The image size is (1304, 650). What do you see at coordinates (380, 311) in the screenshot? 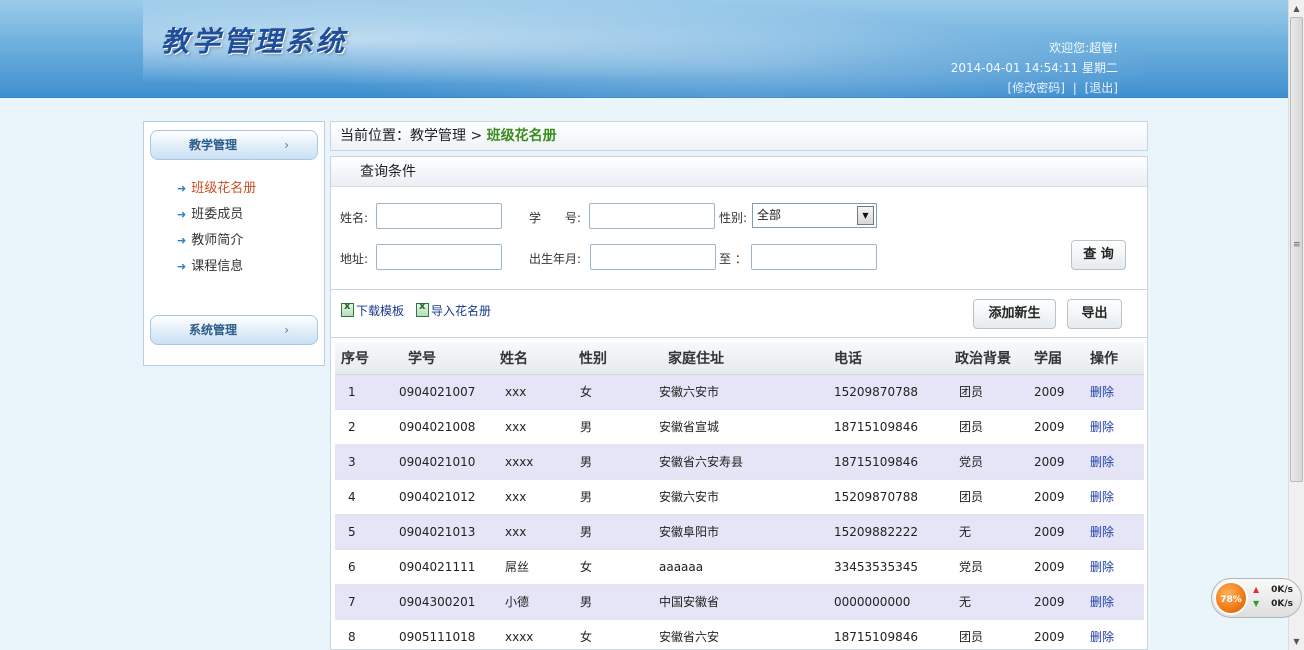
I see `download-template-label: 下载模板` at bounding box center [380, 311].